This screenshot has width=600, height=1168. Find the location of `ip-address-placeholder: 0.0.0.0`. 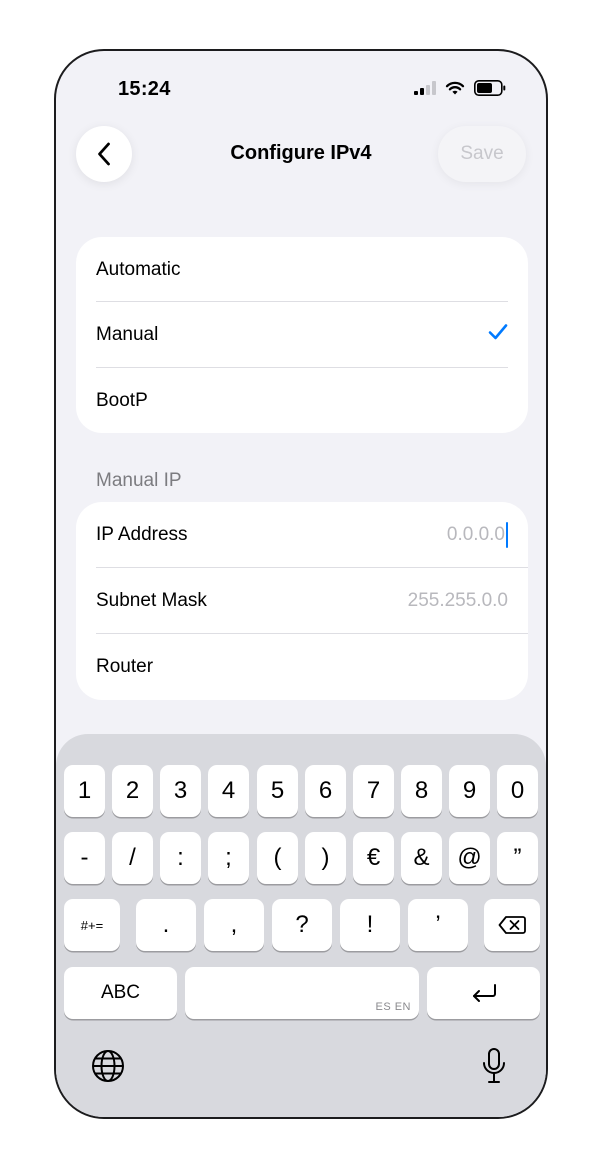

ip-address-placeholder: 0.0.0.0 is located at coordinates (475, 534).